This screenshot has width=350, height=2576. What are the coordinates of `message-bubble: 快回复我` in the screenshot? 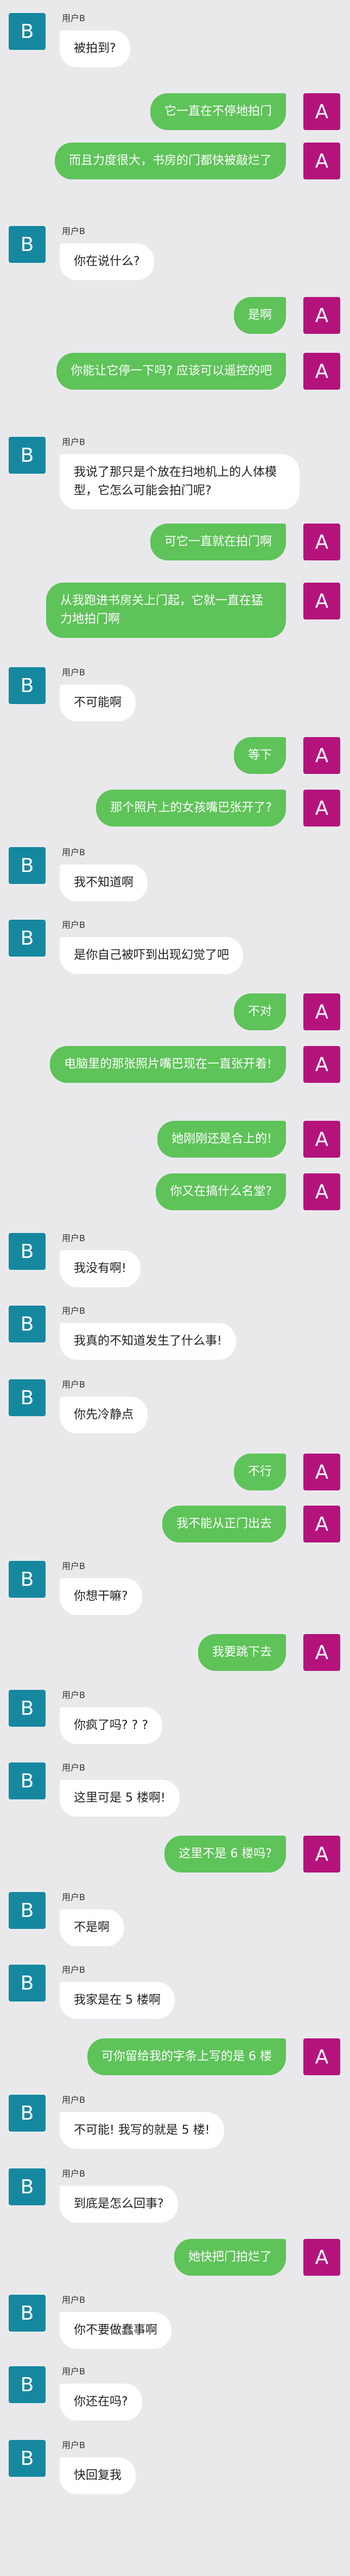 It's located at (98, 2475).